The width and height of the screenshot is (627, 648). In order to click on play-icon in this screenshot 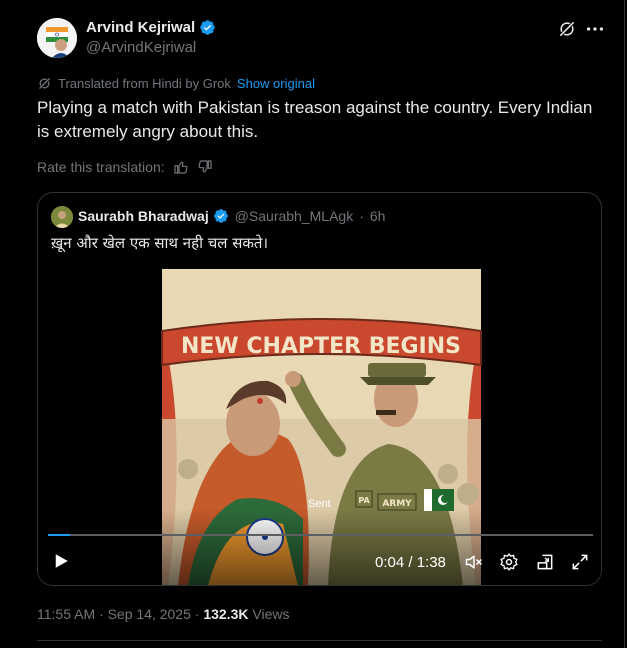, I will do `click(61, 561)`.